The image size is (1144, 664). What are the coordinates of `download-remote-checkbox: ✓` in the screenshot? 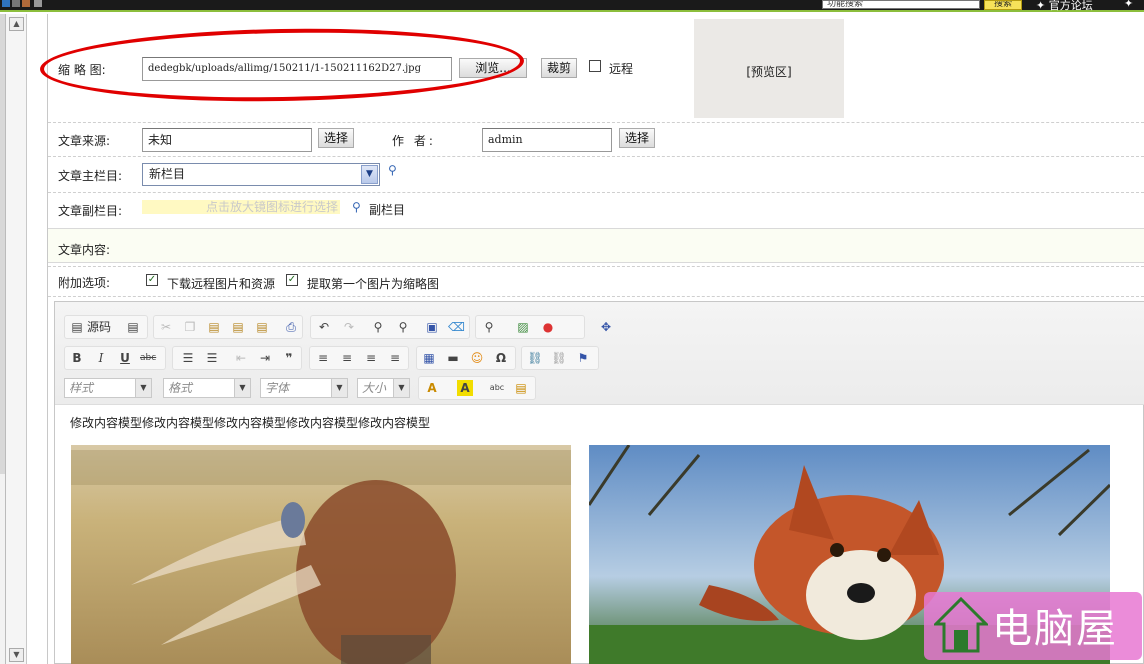 It's located at (152, 280).